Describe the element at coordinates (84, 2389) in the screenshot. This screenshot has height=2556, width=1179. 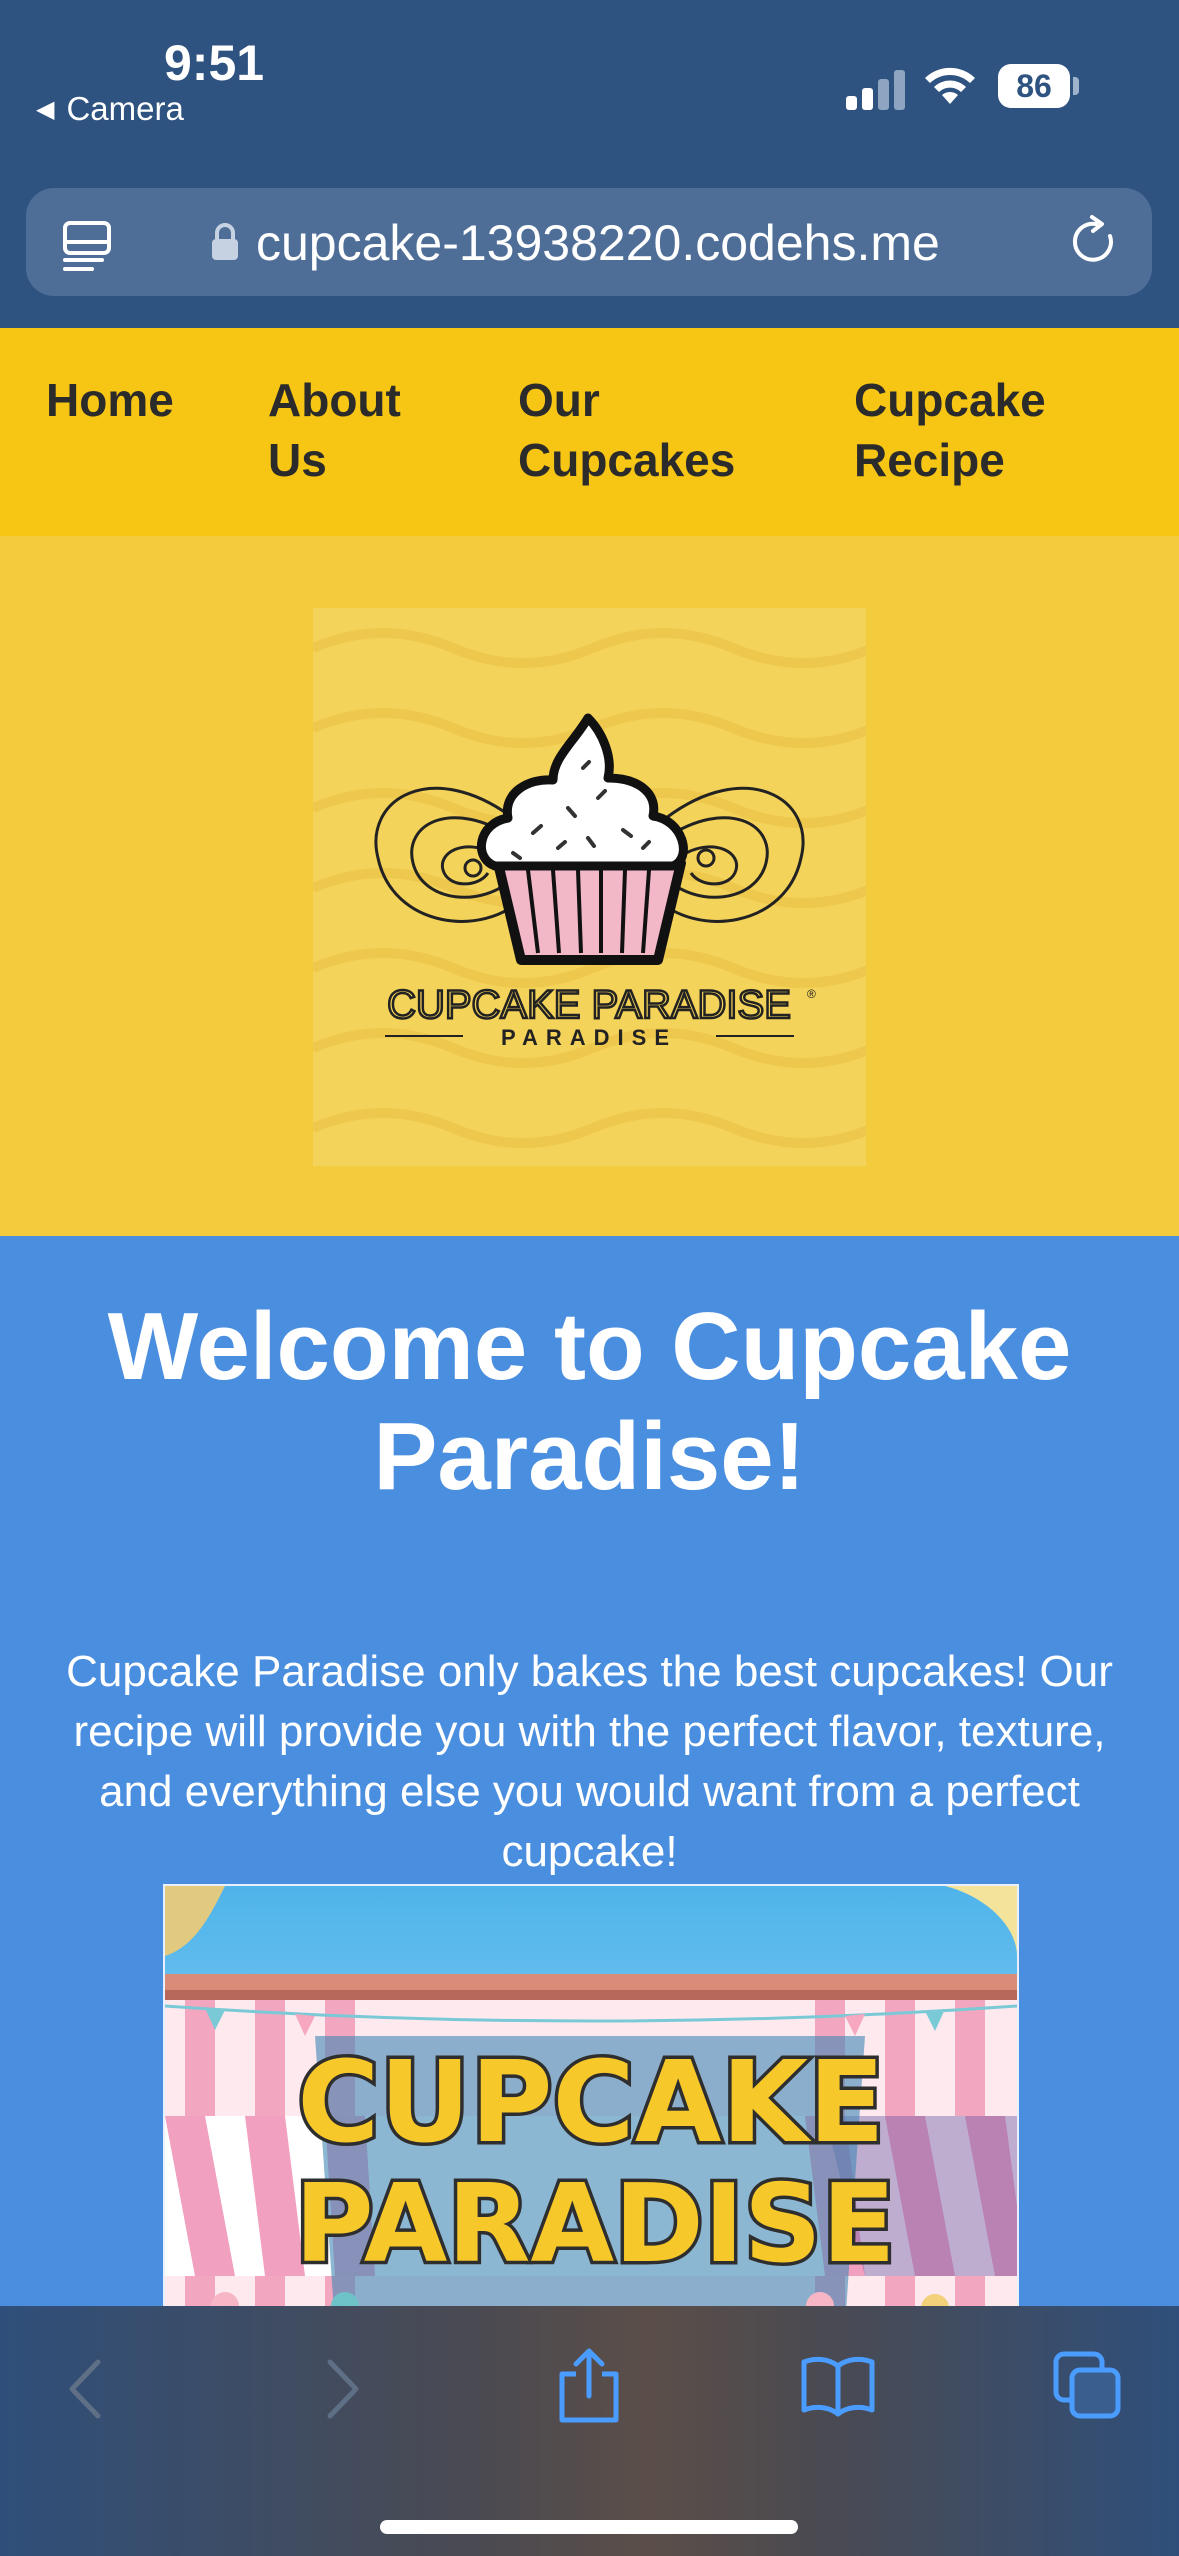
I see `back-icon` at that location.